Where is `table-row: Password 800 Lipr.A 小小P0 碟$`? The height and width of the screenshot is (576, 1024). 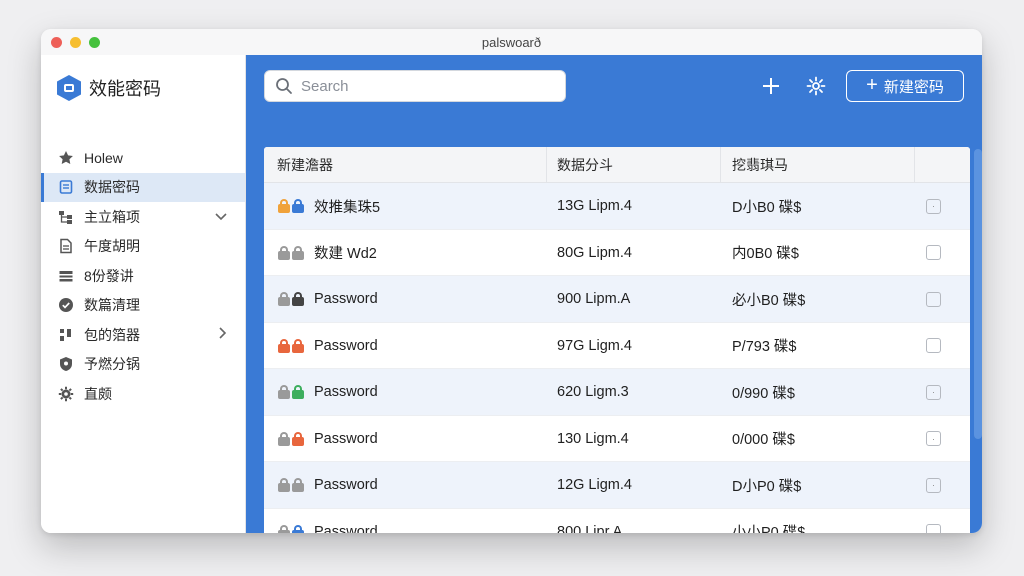 table-row: Password 800 Lipr.A 小小P0 碟$ is located at coordinates (617, 521).